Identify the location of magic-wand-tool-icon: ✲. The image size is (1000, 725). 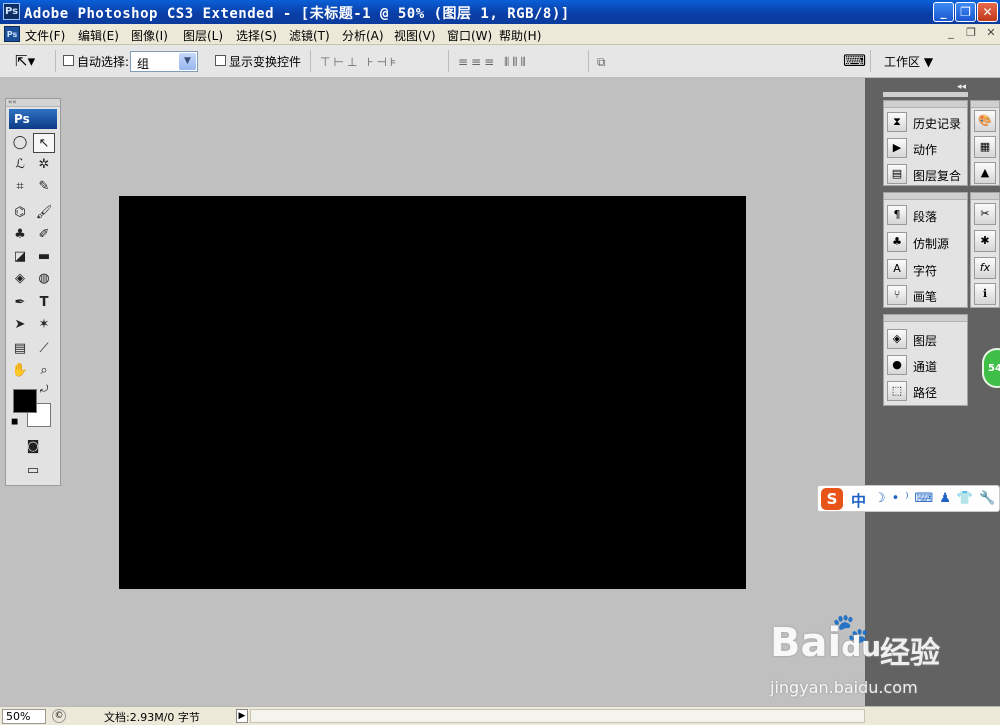
(44, 165).